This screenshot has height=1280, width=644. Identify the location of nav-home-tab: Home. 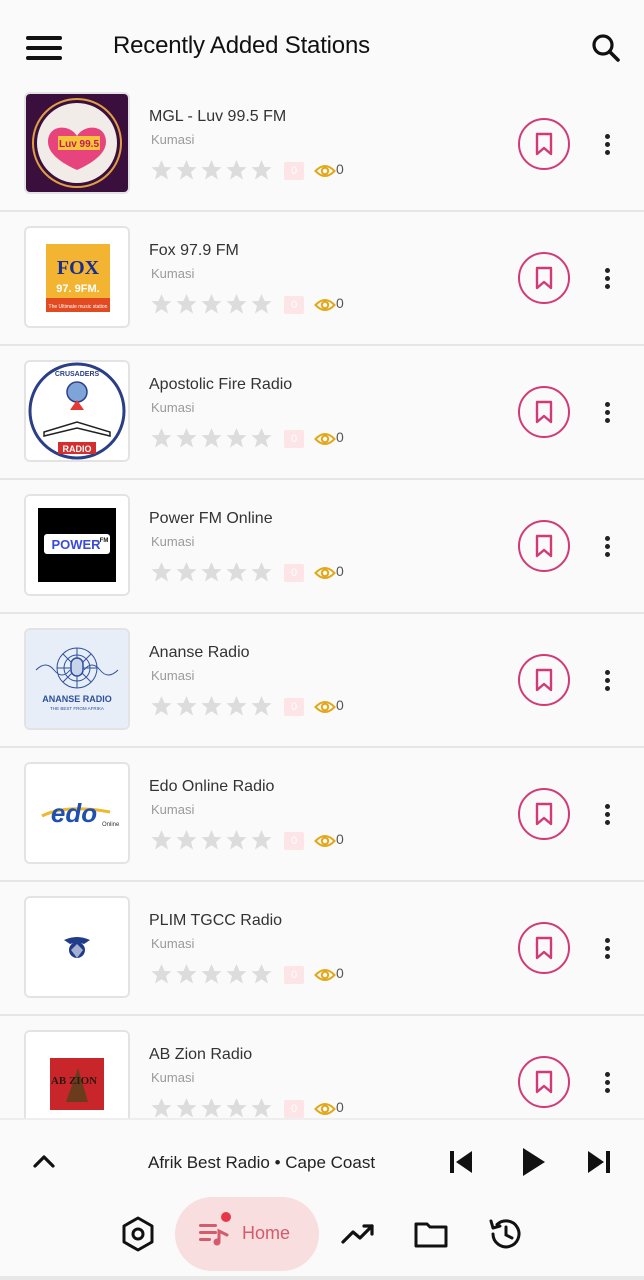
(247, 1234).